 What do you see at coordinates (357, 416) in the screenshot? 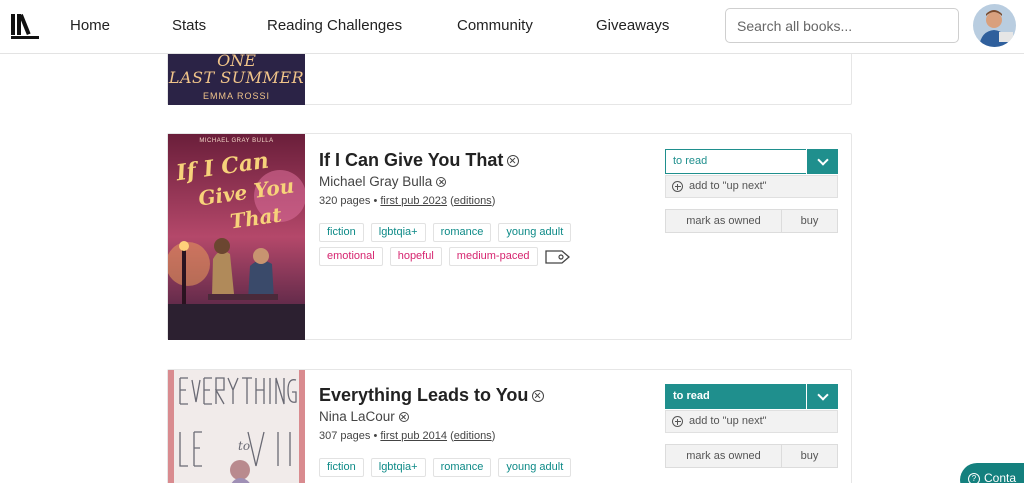
I see `book-author: Nina LaCour` at bounding box center [357, 416].